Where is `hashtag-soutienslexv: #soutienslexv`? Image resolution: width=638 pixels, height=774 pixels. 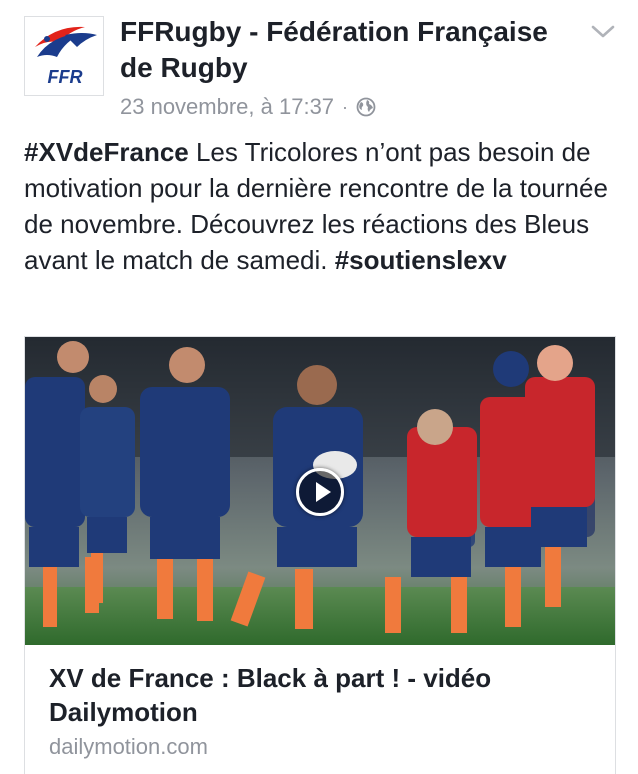 hashtag-soutienslexv: #soutienslexv is located at coordinates (421, 260).